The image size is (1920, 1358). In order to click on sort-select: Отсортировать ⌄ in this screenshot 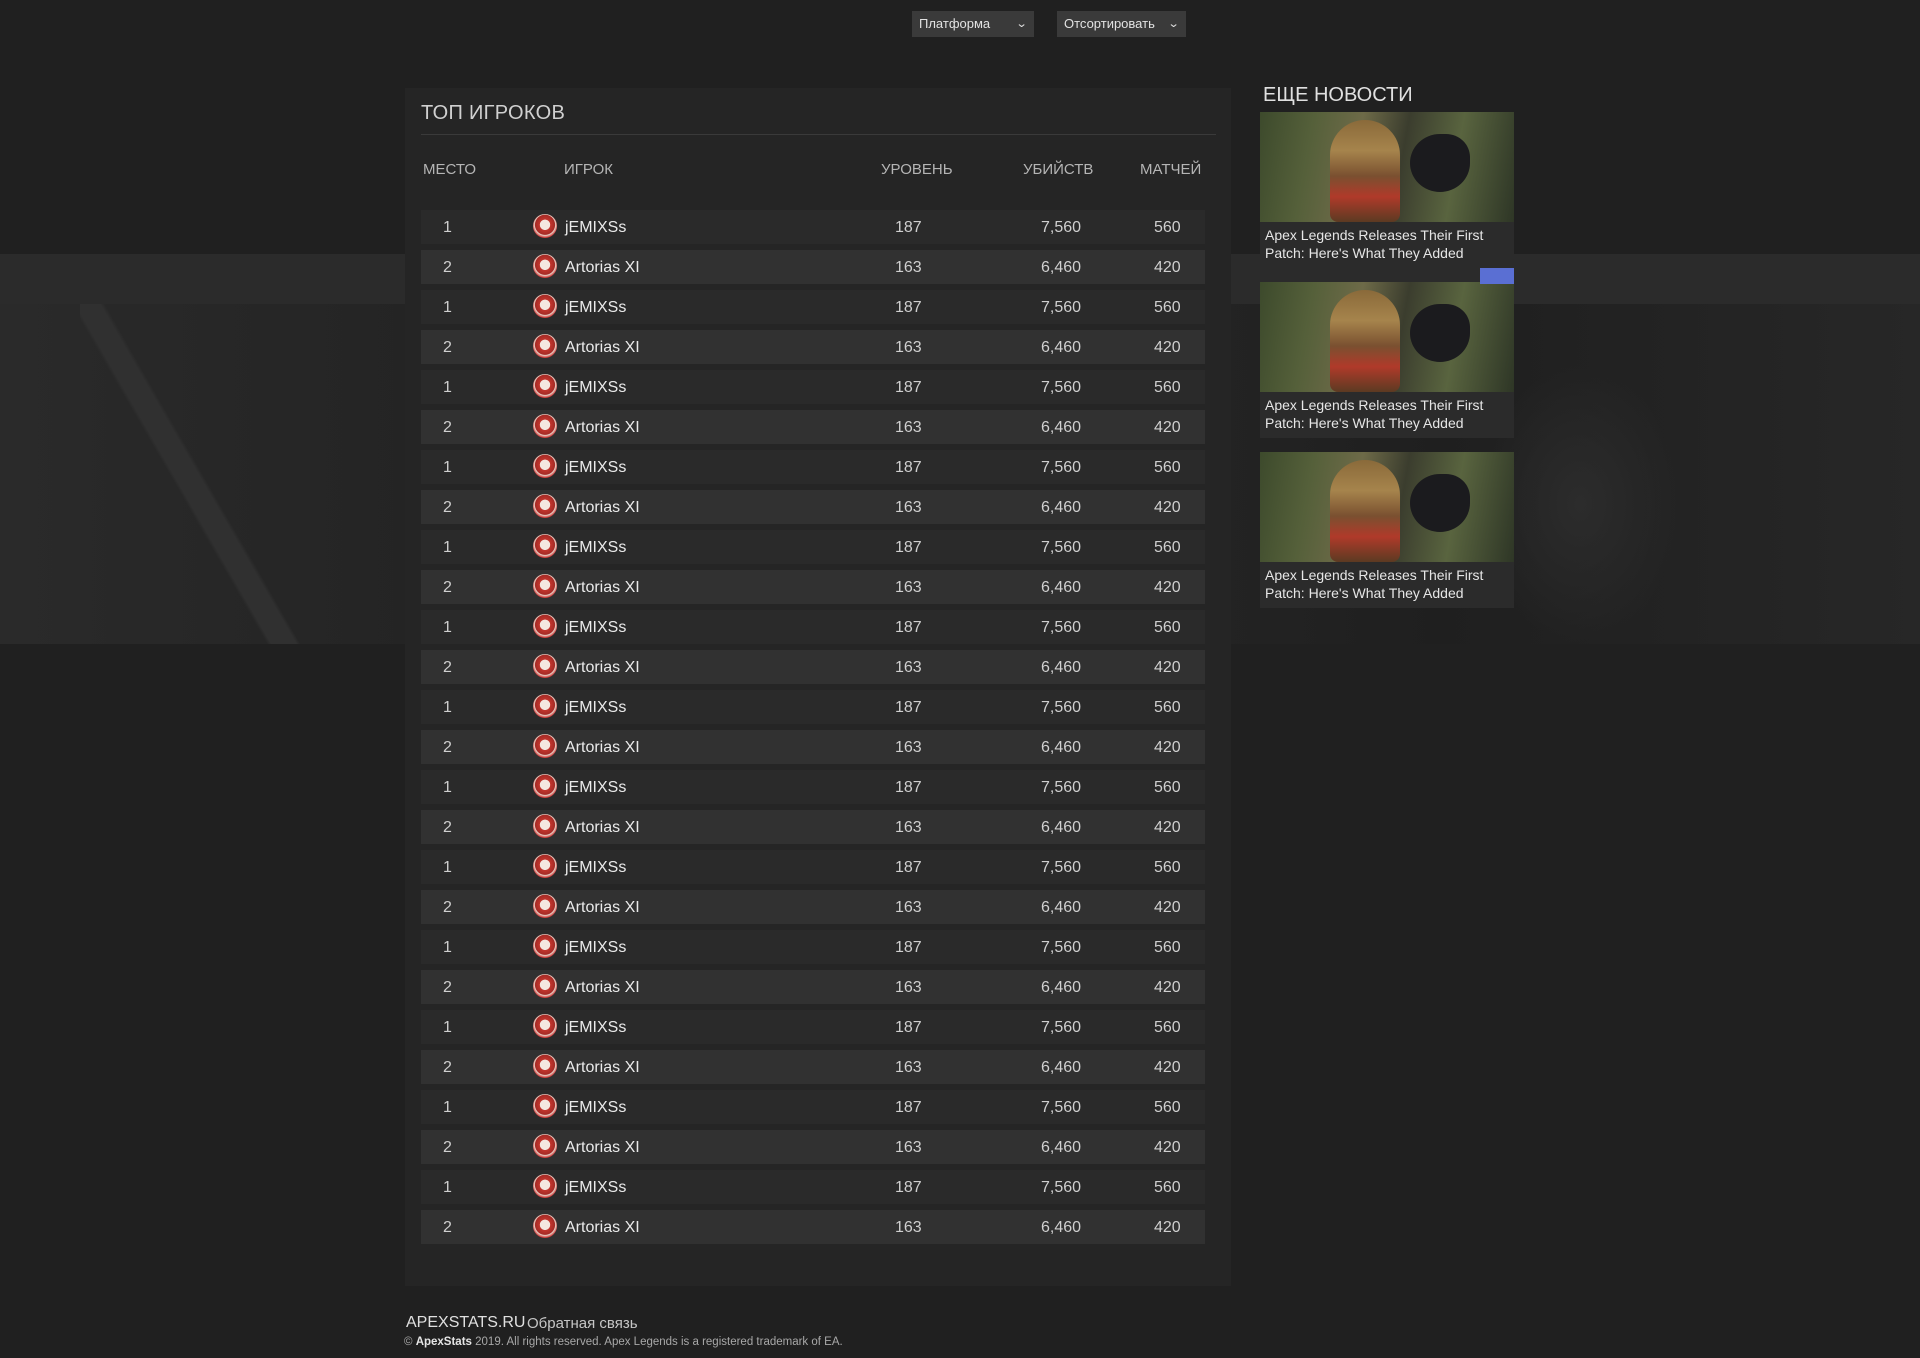, I will do `click(1121, 24)`.